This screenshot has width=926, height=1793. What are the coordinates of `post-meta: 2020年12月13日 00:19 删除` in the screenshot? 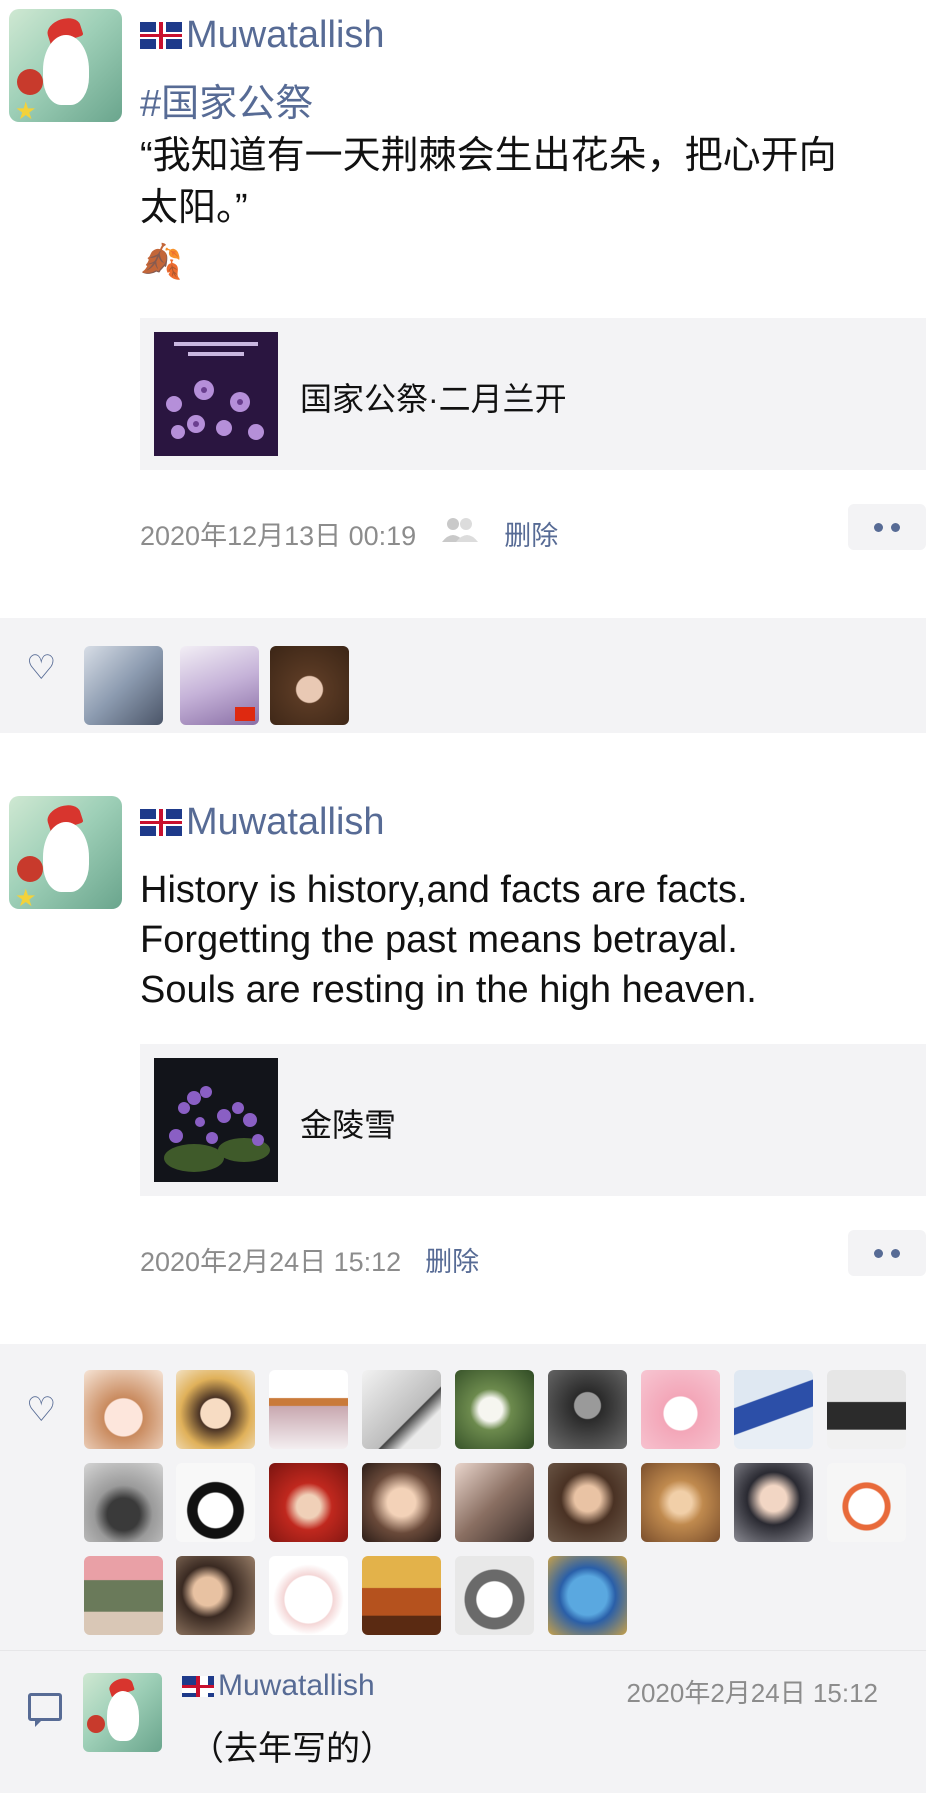 It's located at (349, 533).